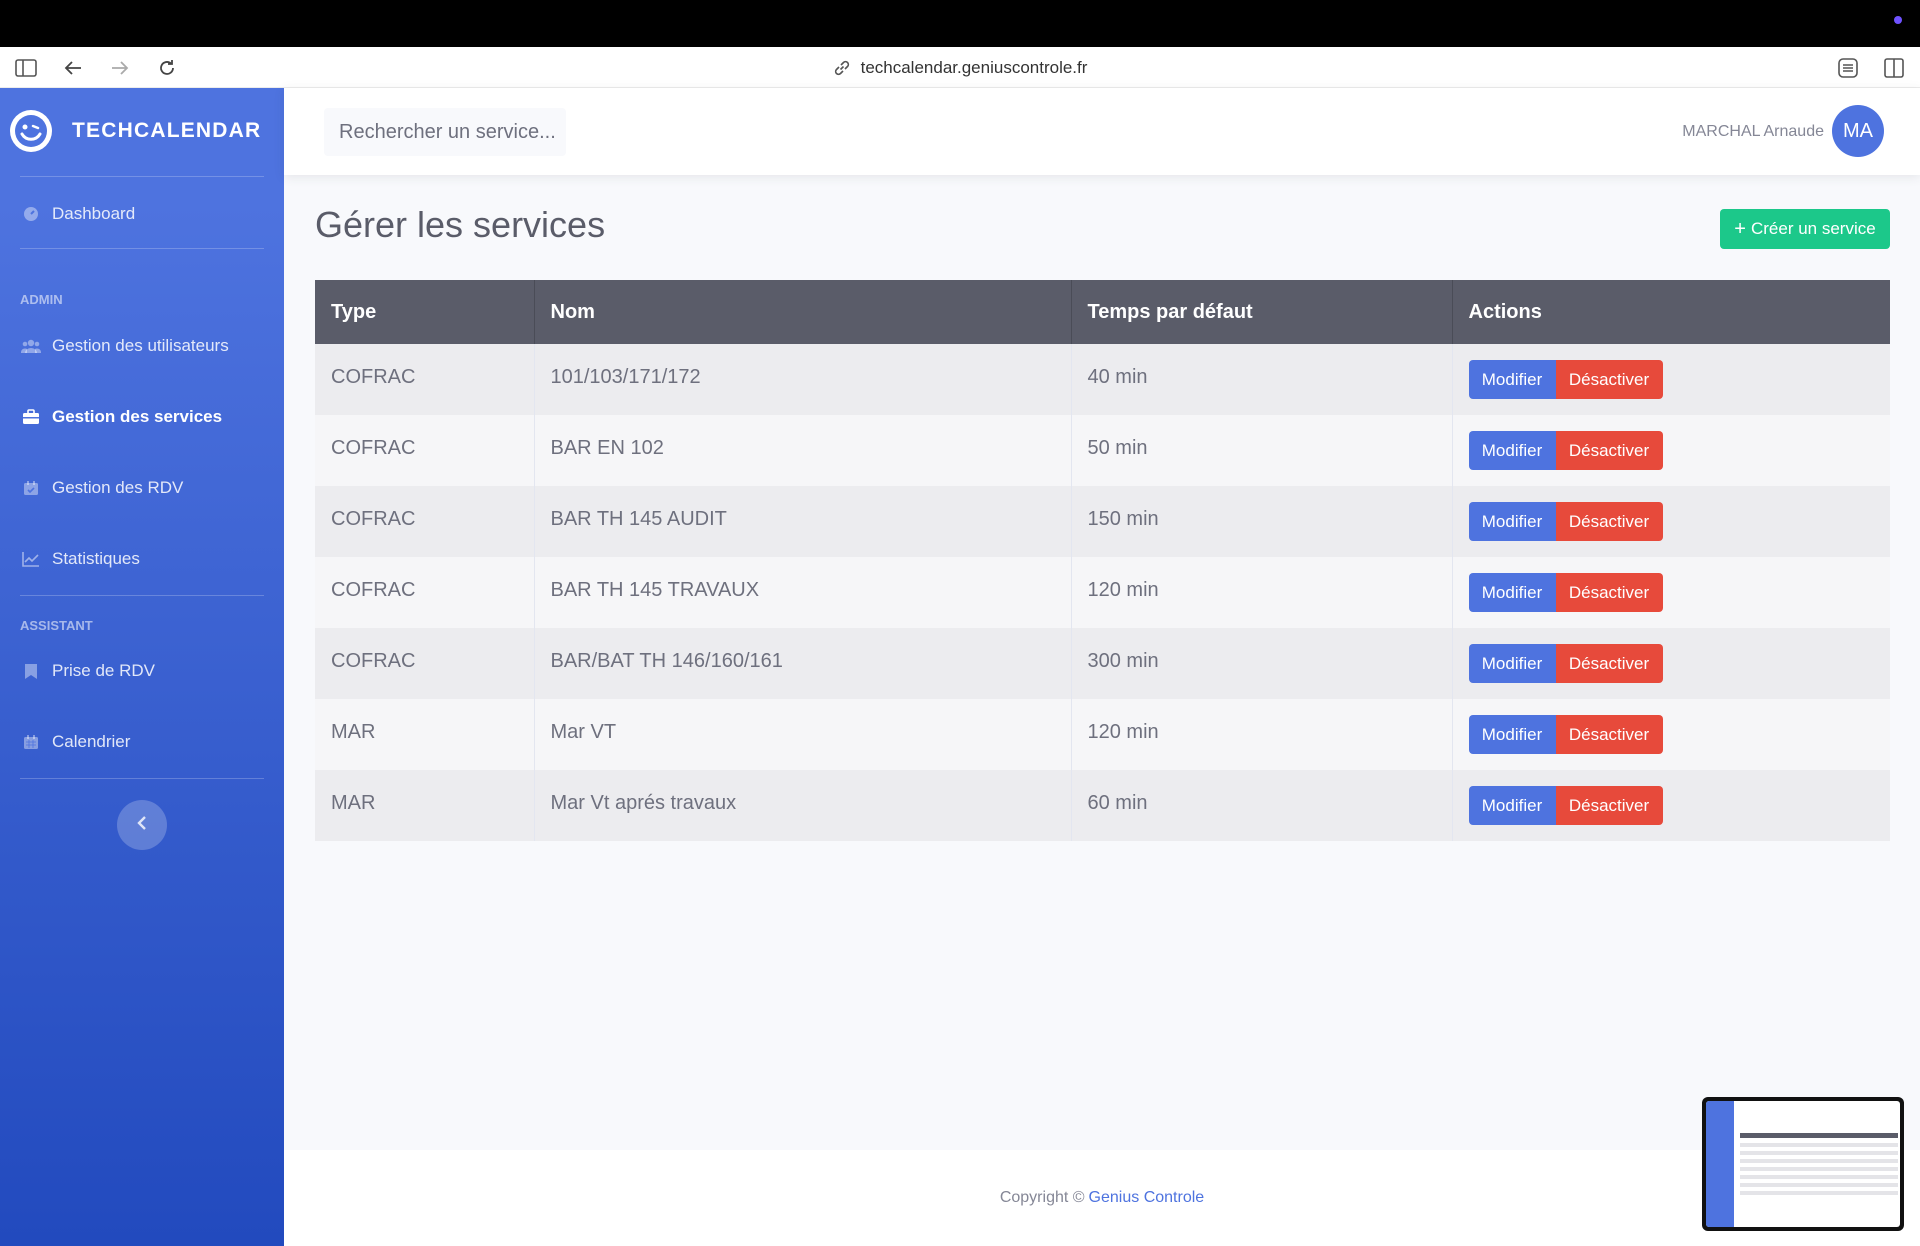  I want to click on cell-nom: Mar Vt aprés travaux, so click(803, 805).